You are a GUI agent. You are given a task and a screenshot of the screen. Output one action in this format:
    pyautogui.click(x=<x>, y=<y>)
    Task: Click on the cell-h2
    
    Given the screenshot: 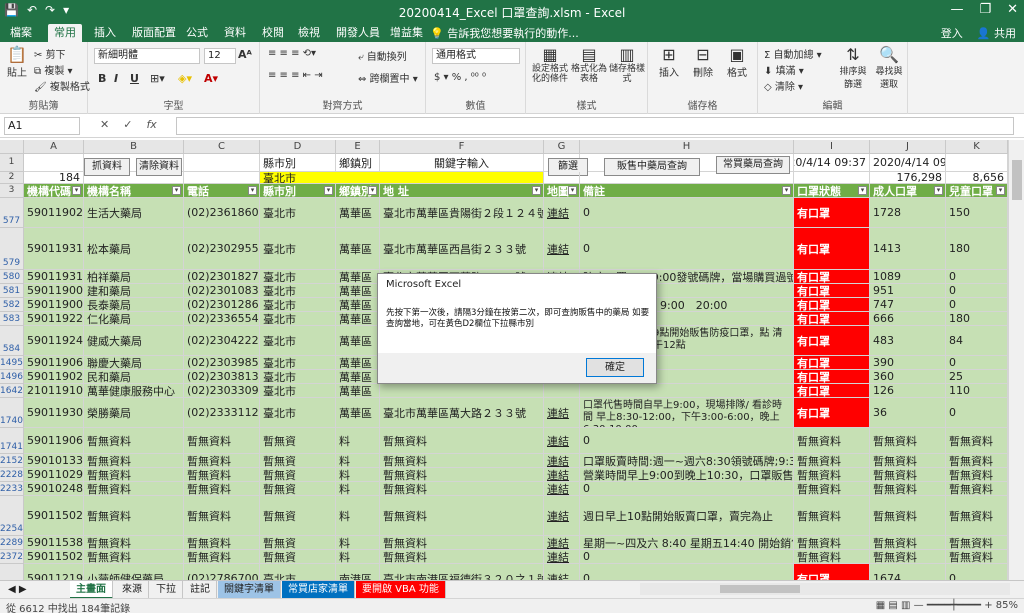 What is the action you would take?
    pyautogui.click(x=687, y=178)
    